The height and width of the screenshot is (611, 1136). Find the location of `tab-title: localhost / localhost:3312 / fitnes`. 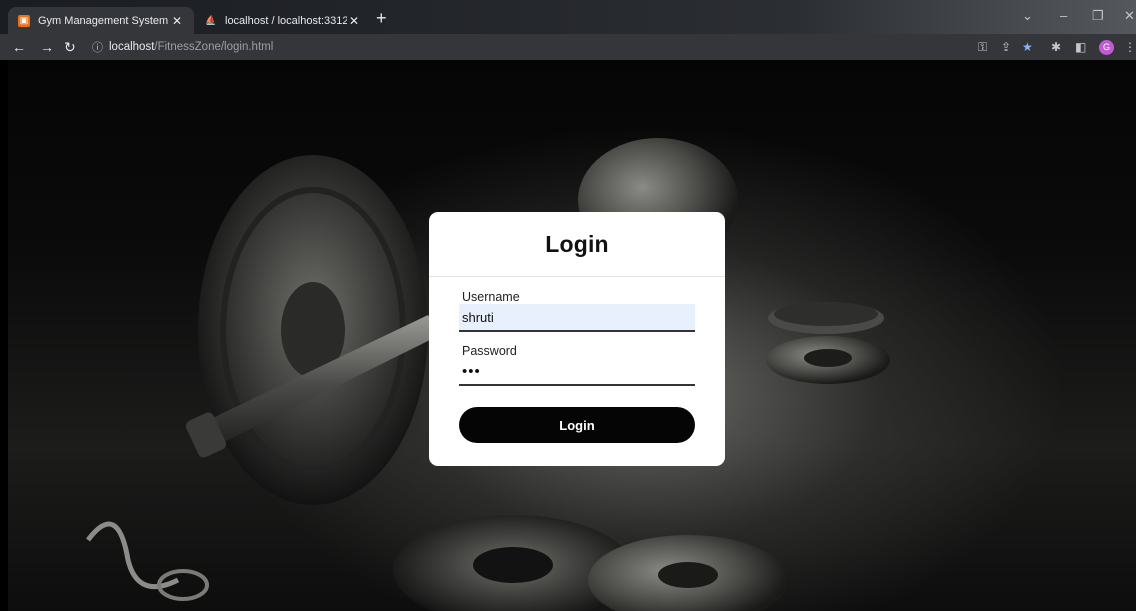

tab-title: localhost / localhost:3312 / fitnes is located at coordinates (286, 20).